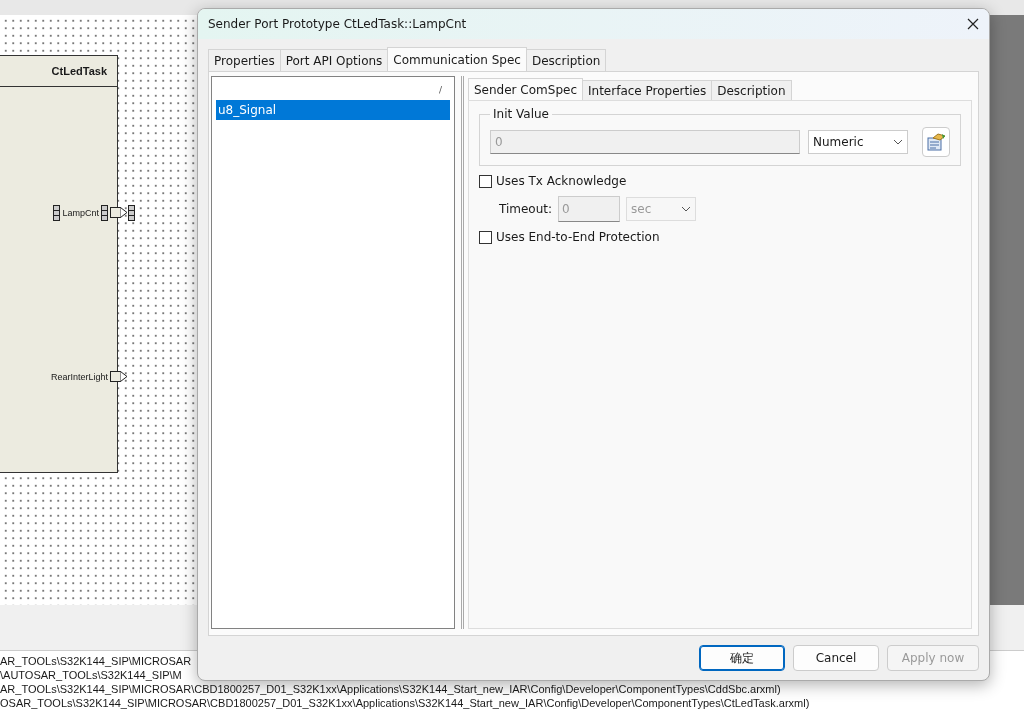 The width and height of the screenshot is (1024, 714). I want to click on close-icon, so click(973, 24).